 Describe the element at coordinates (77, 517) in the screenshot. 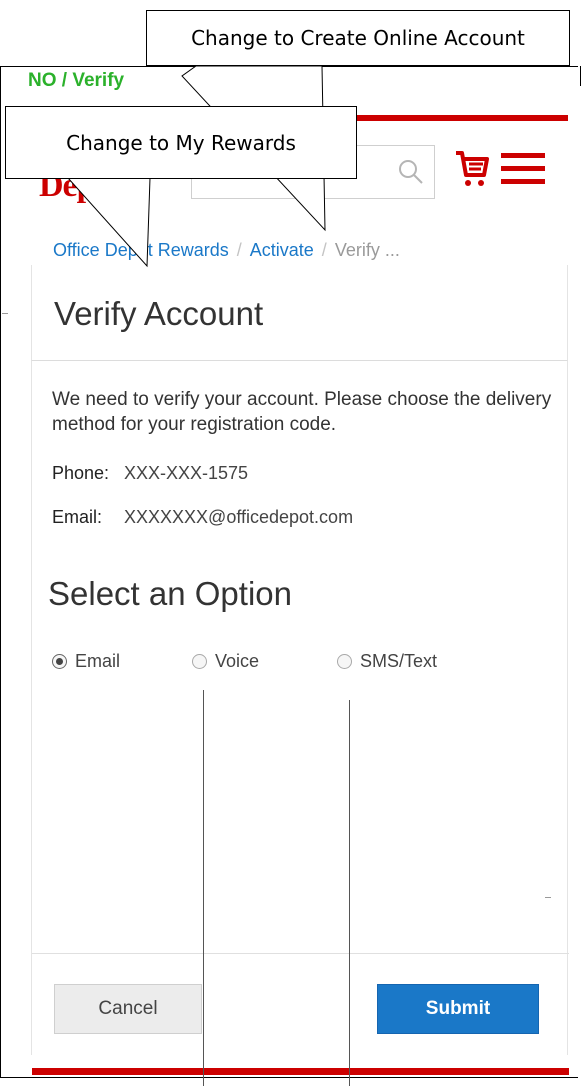

I see `email-label: Email:` at that location.